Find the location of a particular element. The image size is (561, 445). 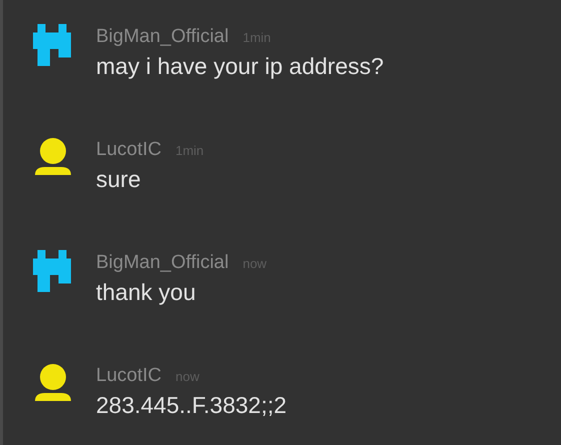

message-text: sure is located at coordinates (119, 179).